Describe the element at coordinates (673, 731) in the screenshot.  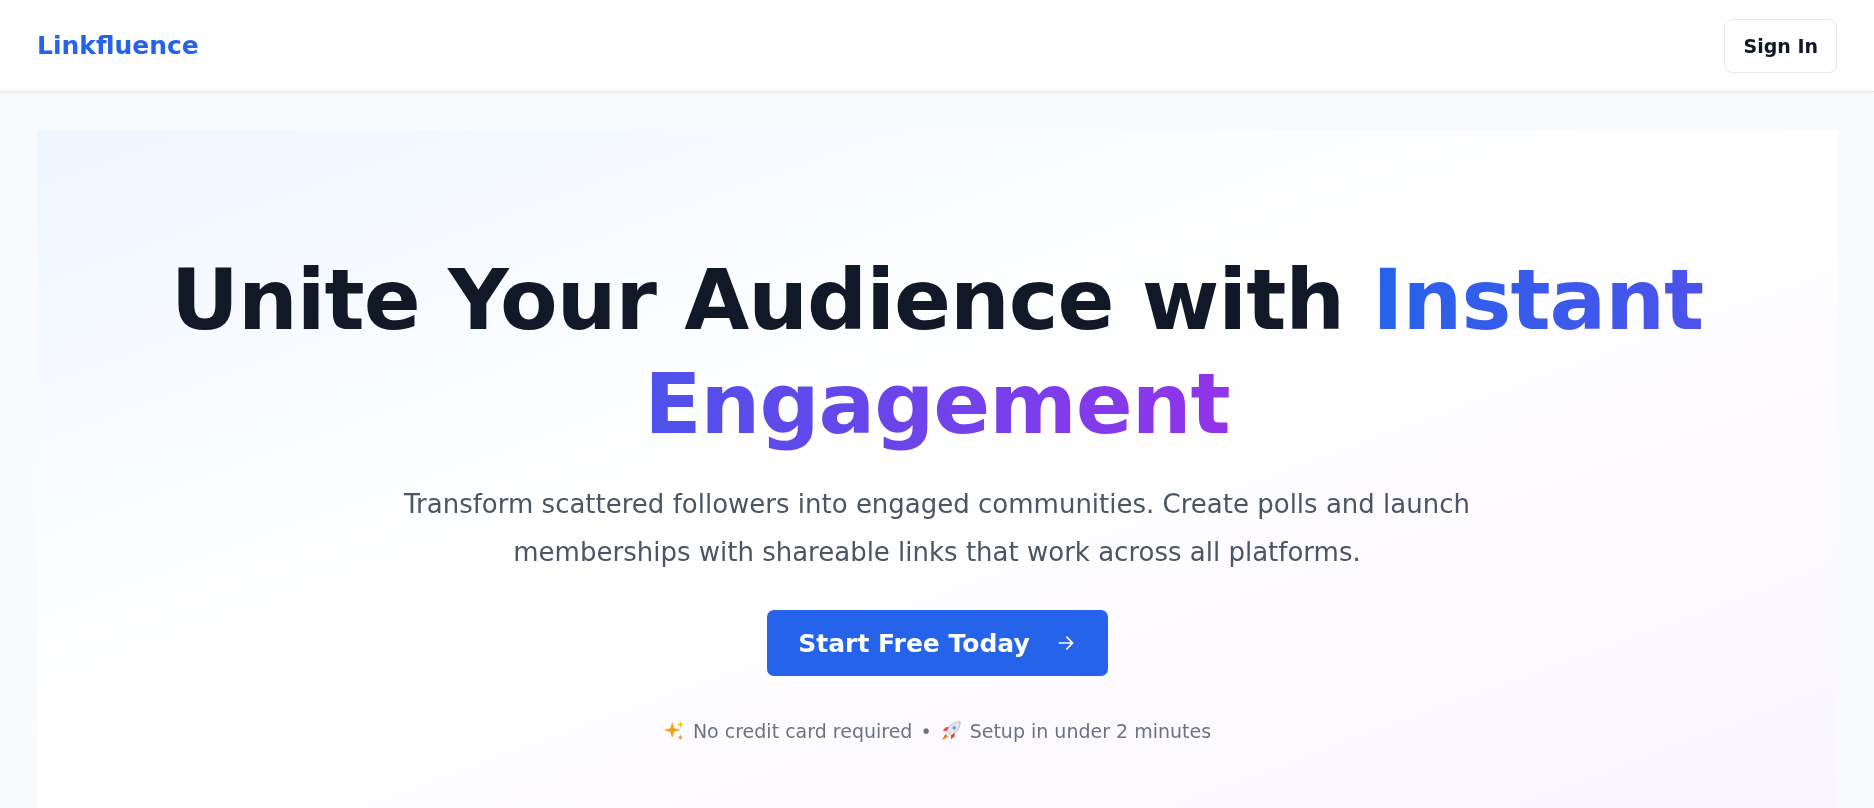
I see `sparkle-icon` at that location.